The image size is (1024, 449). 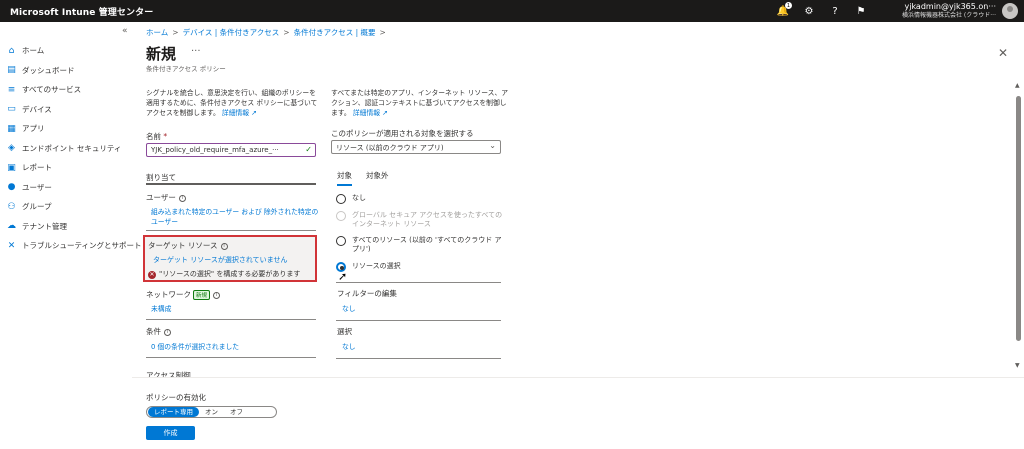 I want to click on shield-icon: ◈, so click(x=11, y=148).